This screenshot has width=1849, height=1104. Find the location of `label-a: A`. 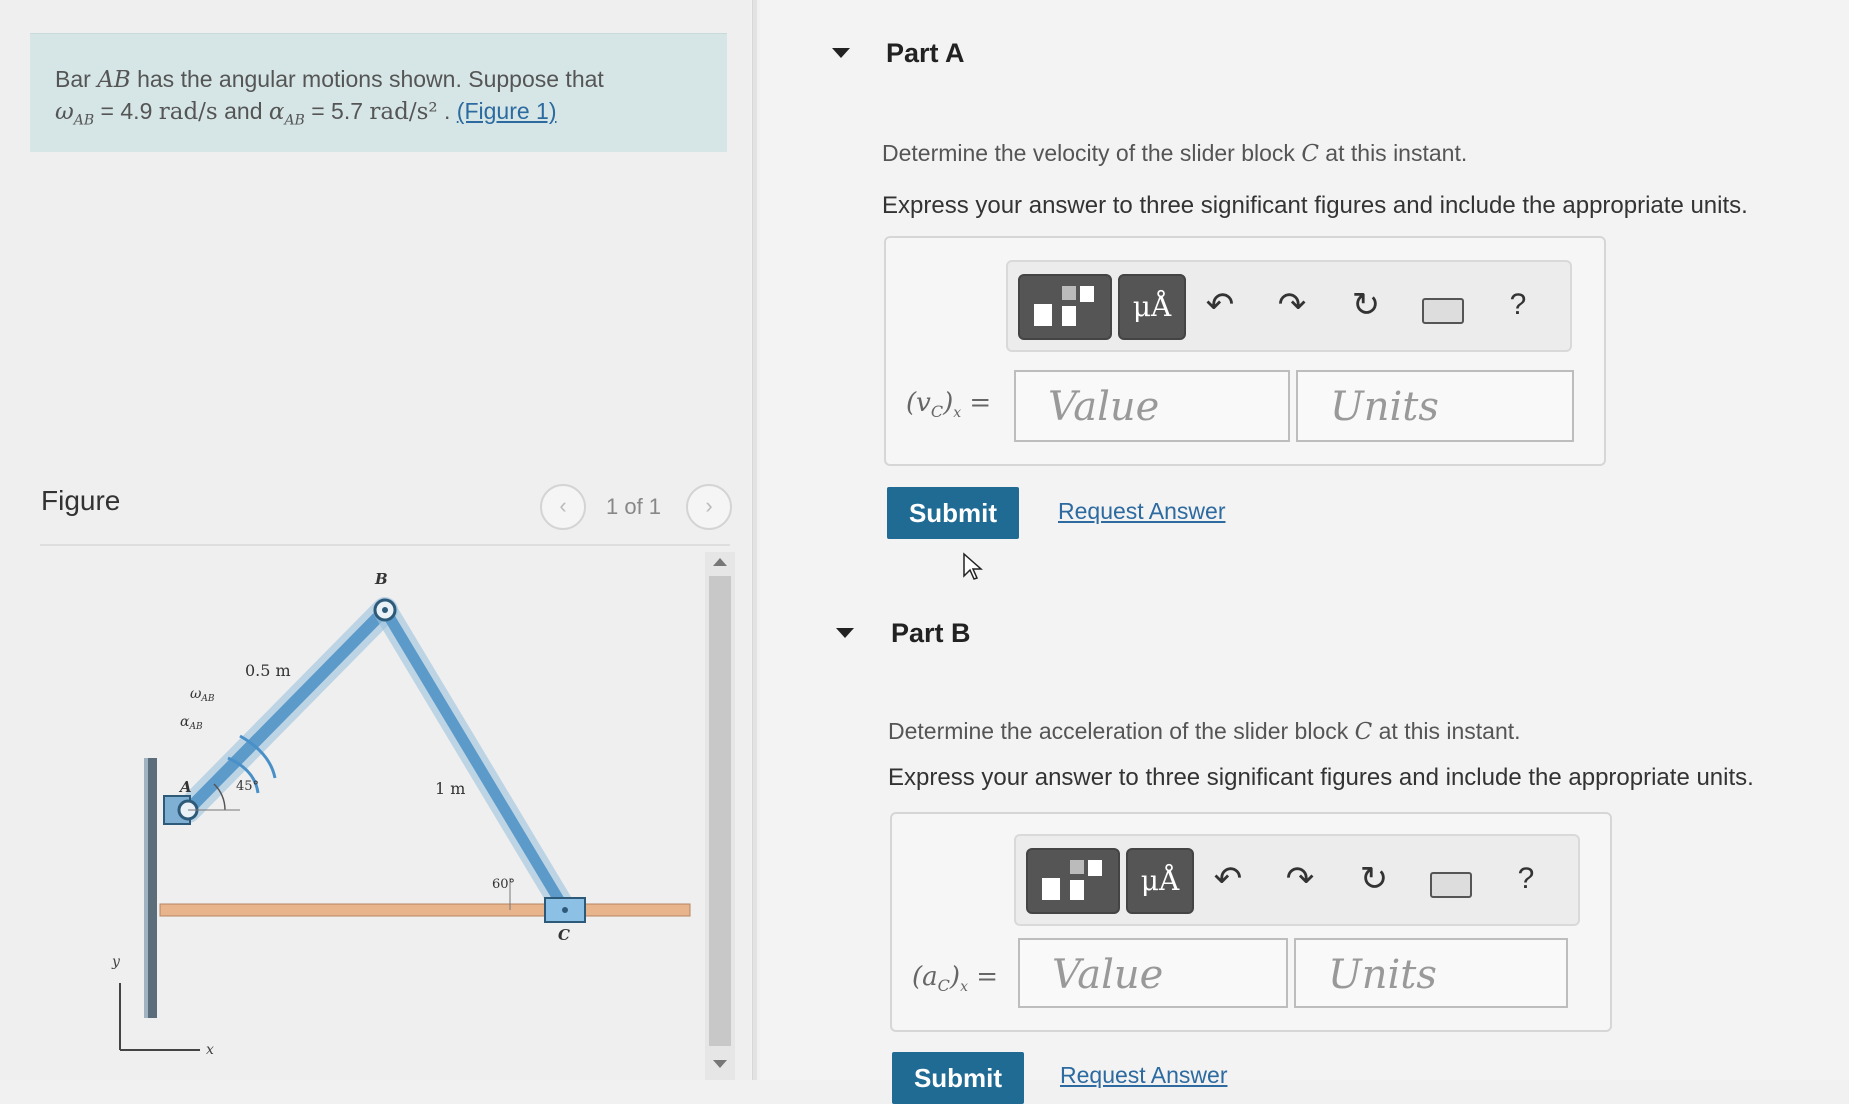

label-a: A is located at coordinates (185, 787).